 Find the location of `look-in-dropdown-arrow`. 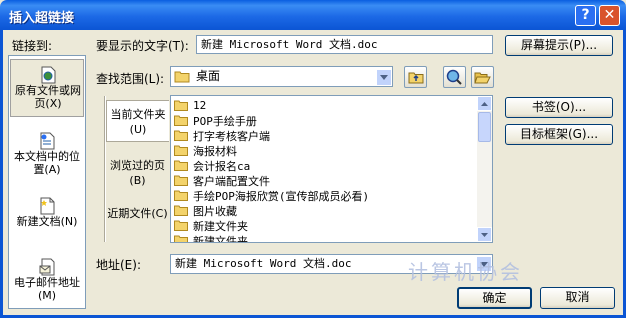

look-in-dropdown-arrow is located at coordinates (384, 77).